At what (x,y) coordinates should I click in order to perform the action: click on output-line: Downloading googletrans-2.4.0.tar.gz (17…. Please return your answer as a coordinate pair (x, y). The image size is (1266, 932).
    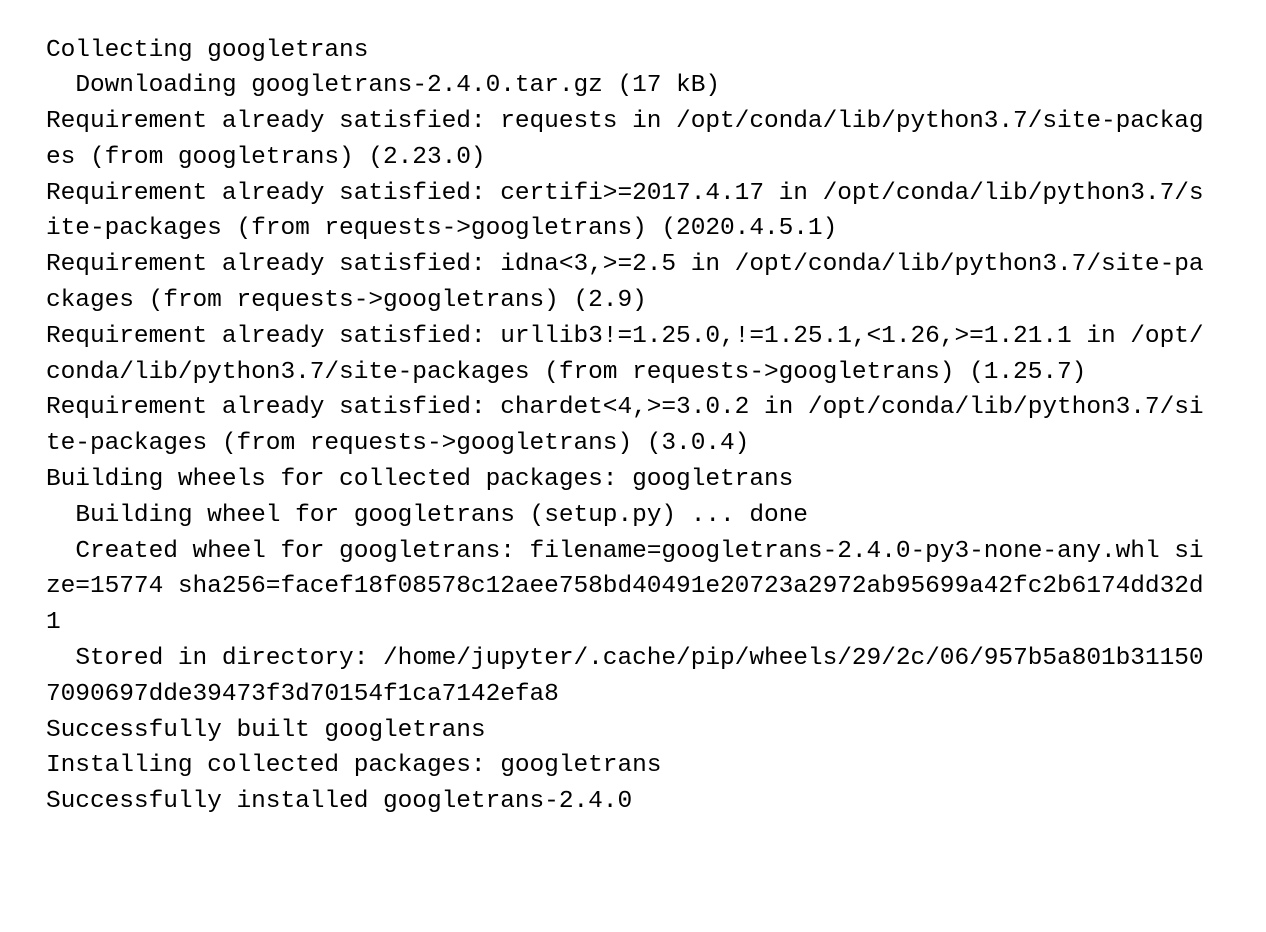
    Looking at the image, I should click on (383, 86).